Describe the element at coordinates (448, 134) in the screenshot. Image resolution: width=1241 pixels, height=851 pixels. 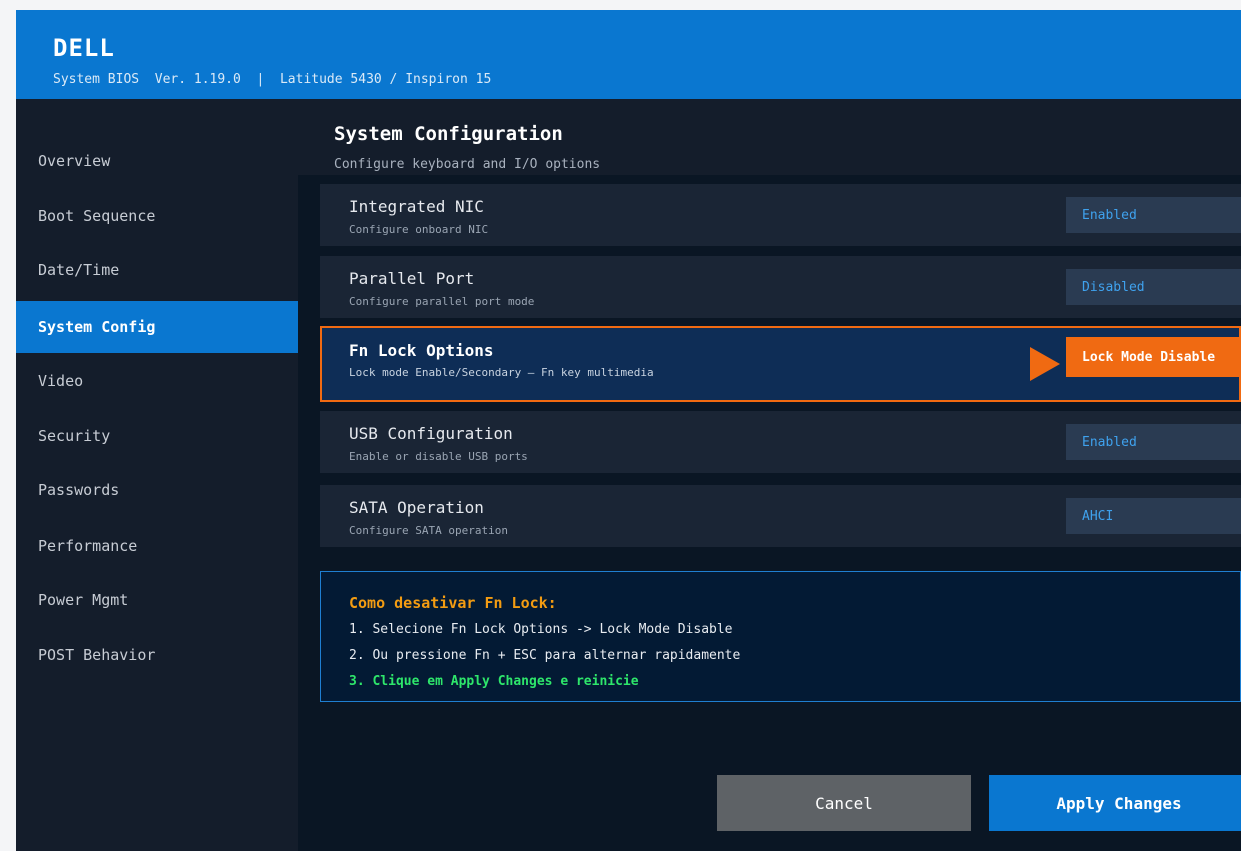
I see `page-title: System Configuration` at that location.